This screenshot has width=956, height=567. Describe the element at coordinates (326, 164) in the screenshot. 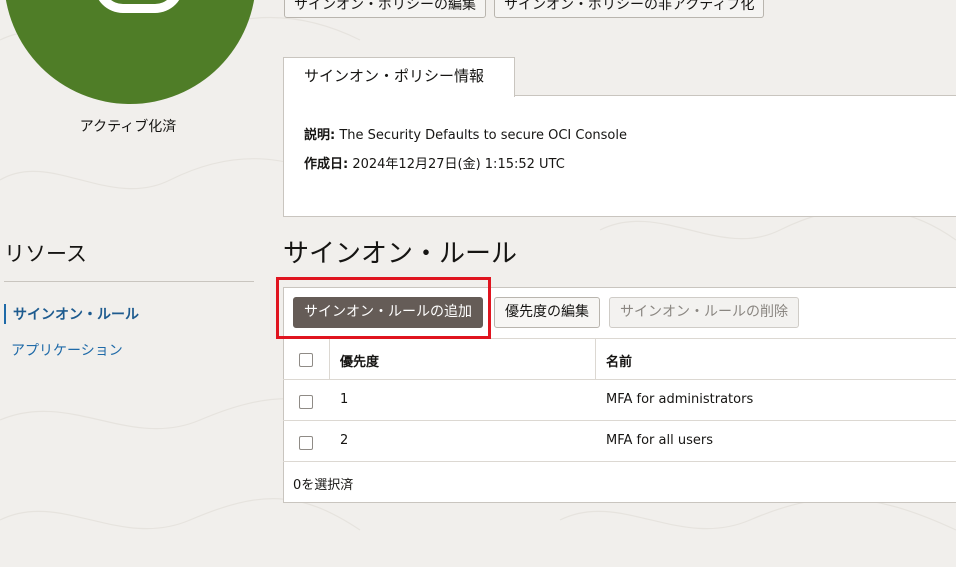

I see `created-label: 作成日:` at that location.